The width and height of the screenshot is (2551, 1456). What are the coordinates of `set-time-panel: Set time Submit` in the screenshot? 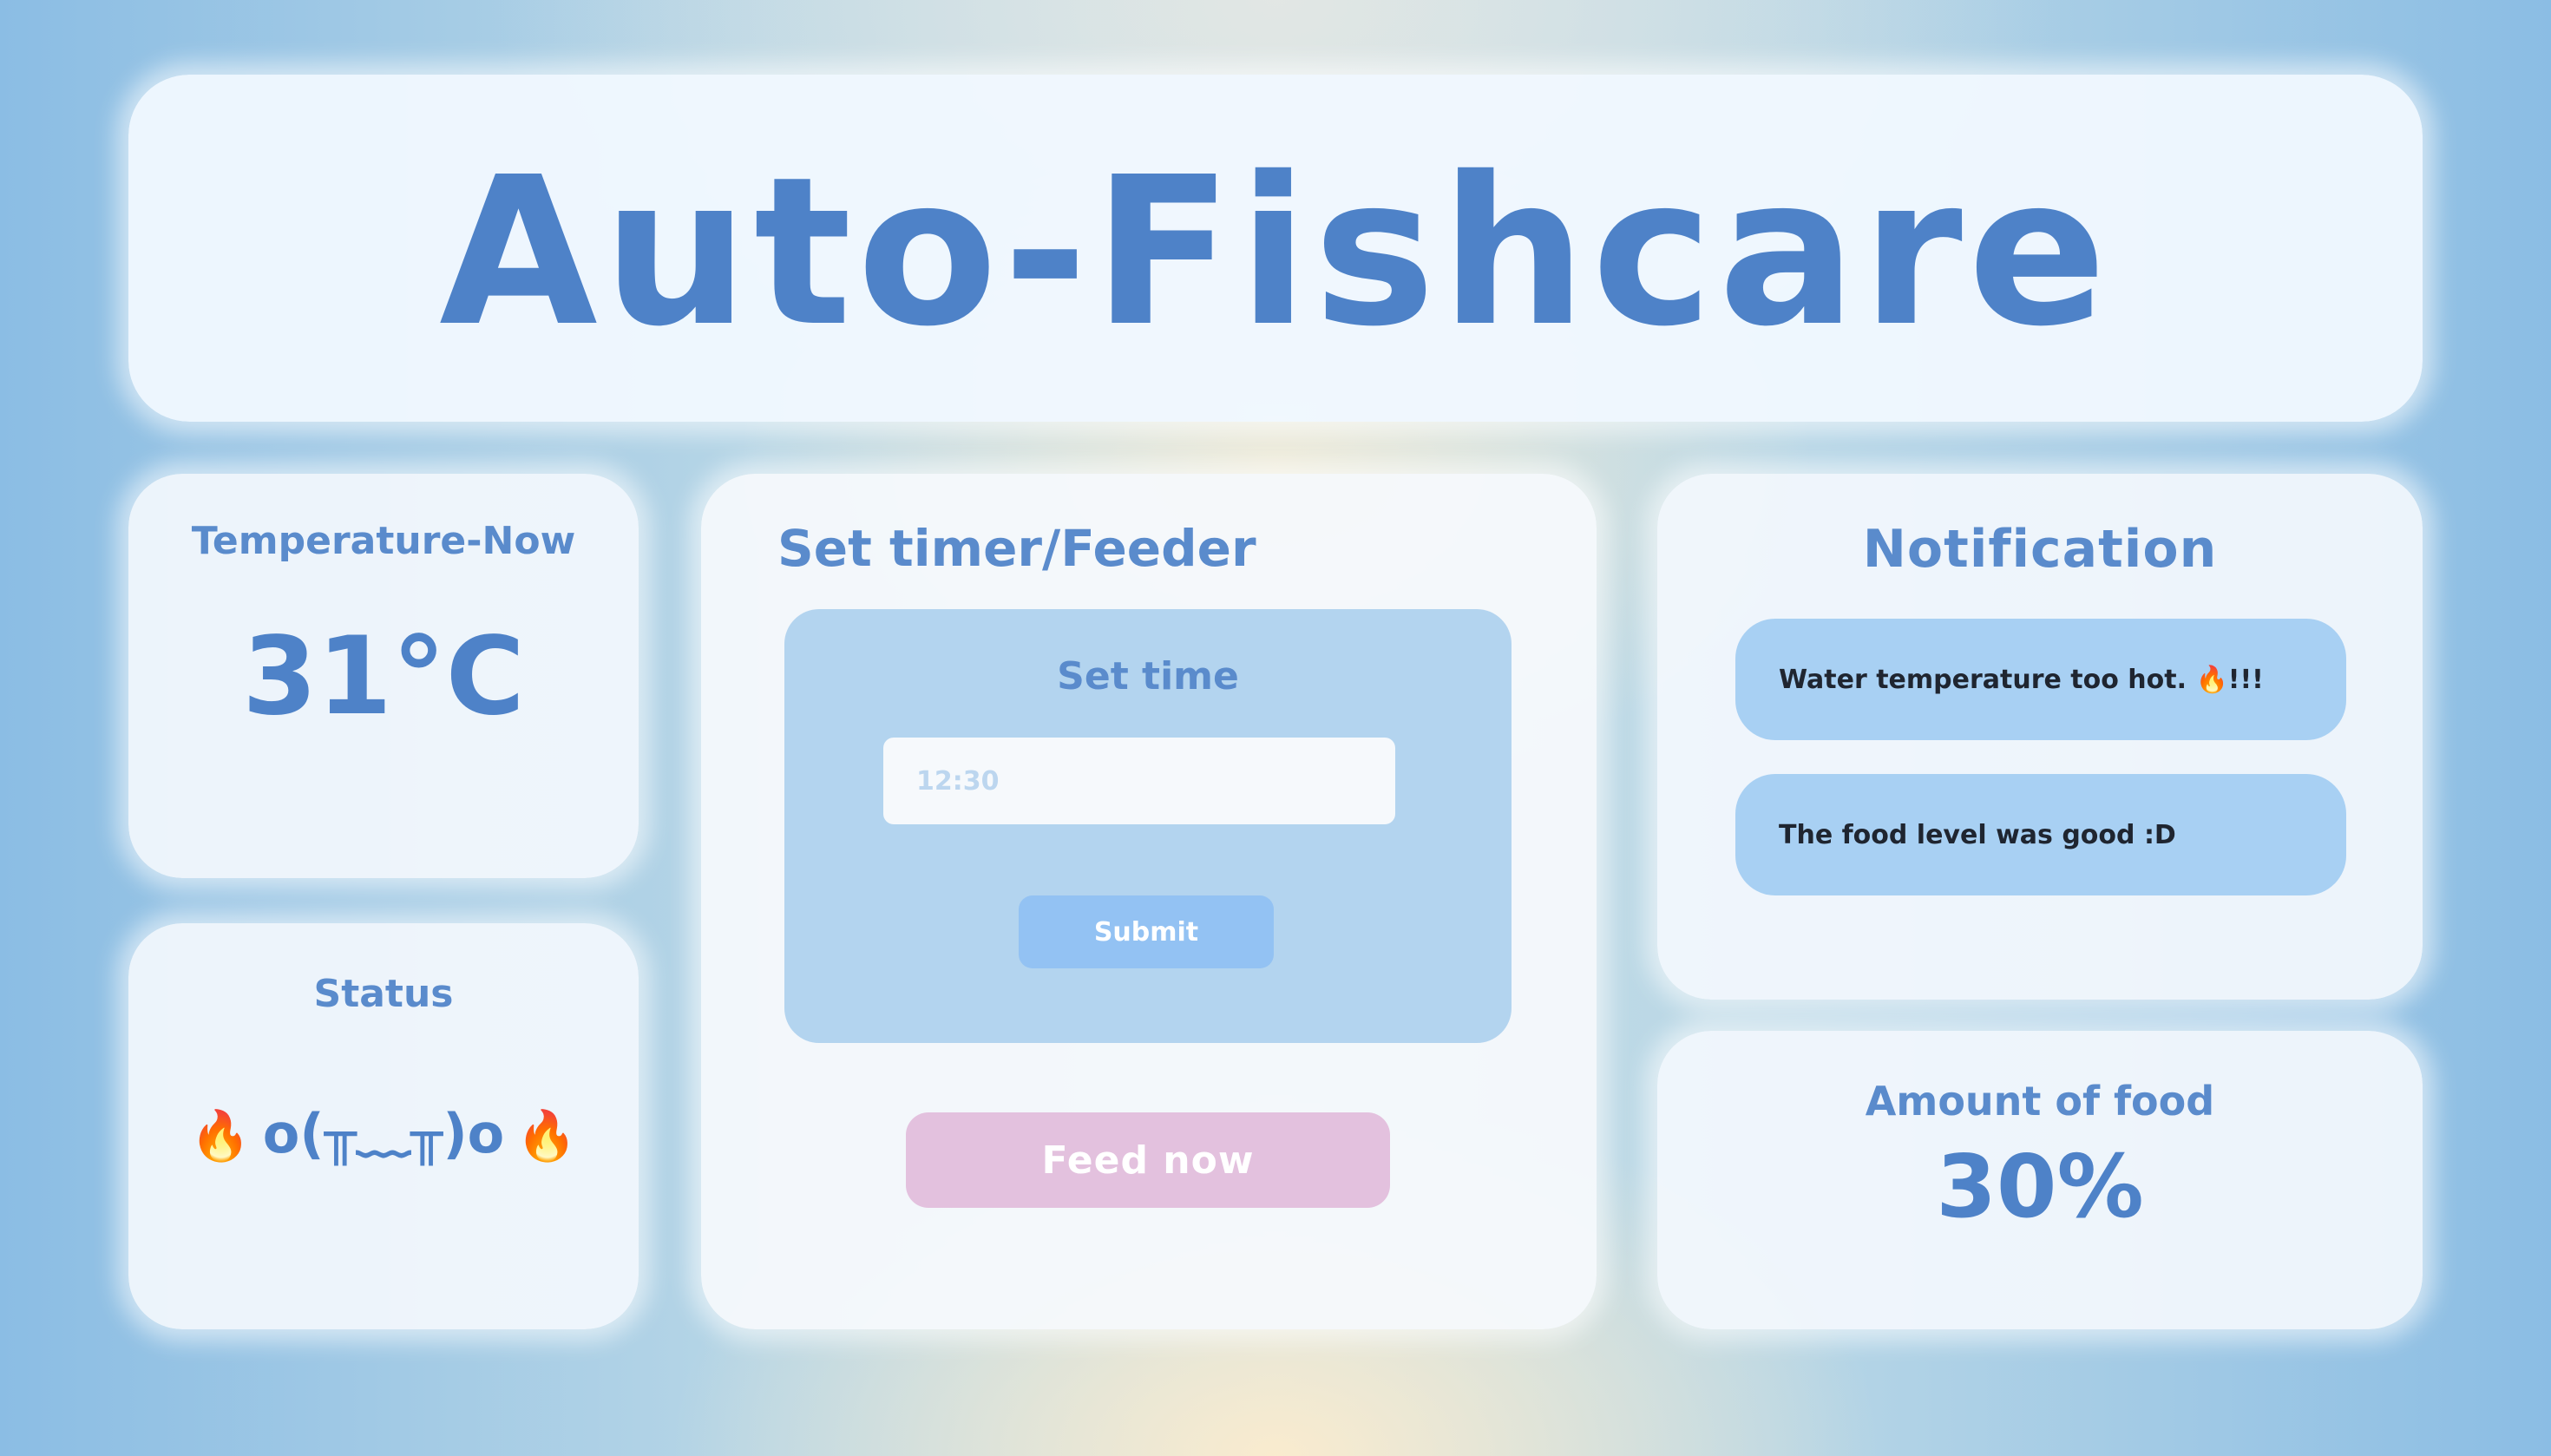 It's located at (1148, 826).